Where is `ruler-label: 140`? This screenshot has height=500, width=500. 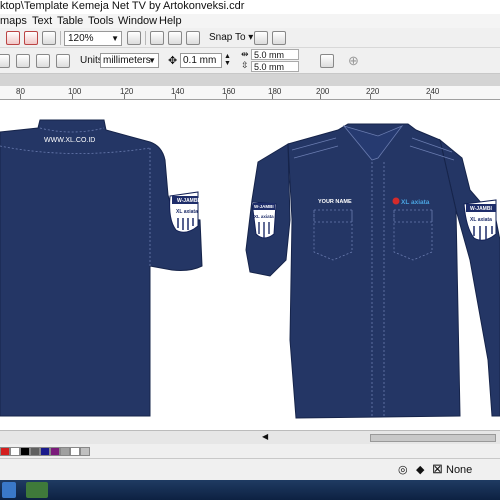 ruler-label: 140 is located at coordinates (178, 91).